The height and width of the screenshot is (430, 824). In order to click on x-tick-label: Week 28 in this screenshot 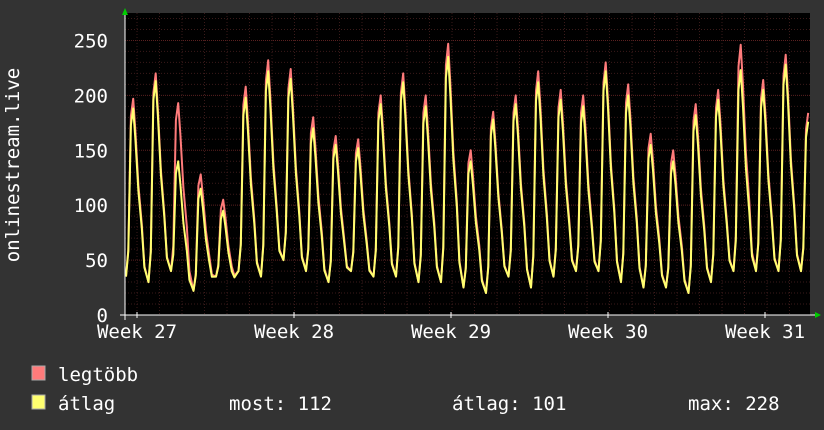, I will do `click(294, 332)`.